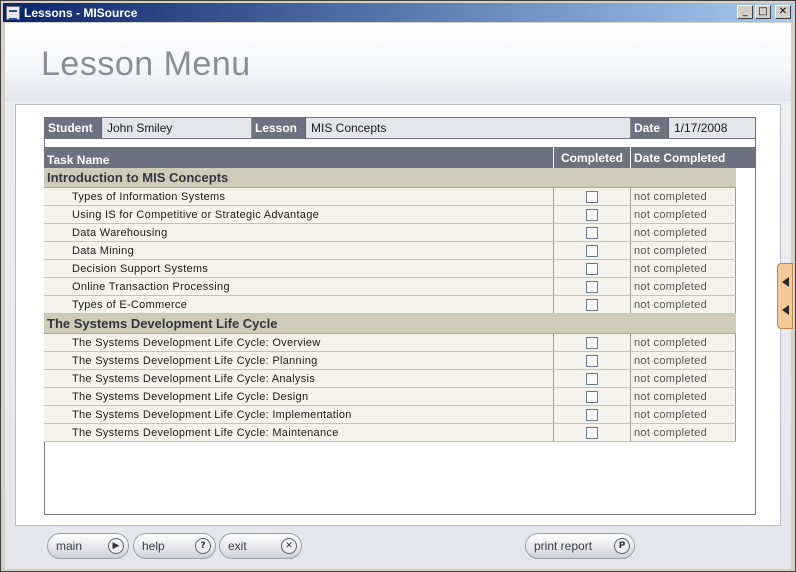 The width and height of the screenshot is (796, 572). I want to click on table-row: Types of E-Commerce not completed, so click(390, 305).